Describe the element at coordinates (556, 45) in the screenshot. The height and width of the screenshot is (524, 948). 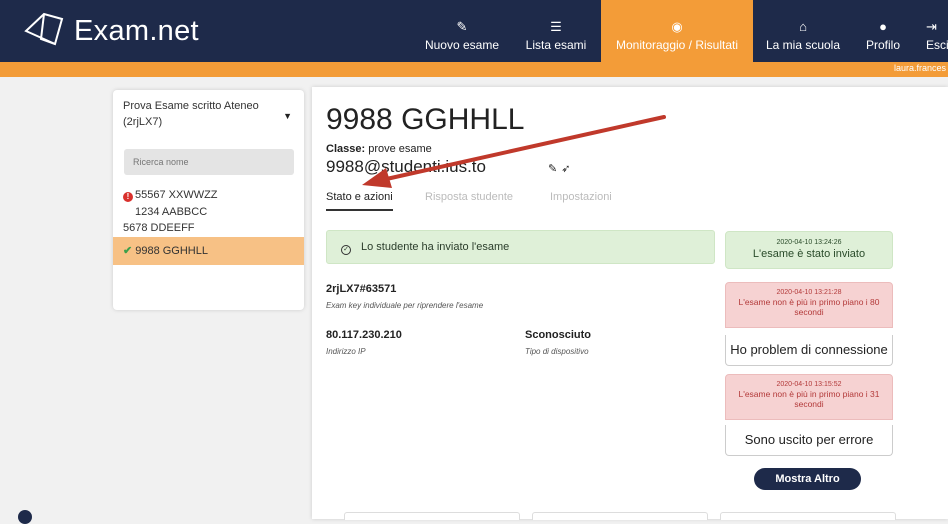
I see `nav-label: Lista esami` at that location.